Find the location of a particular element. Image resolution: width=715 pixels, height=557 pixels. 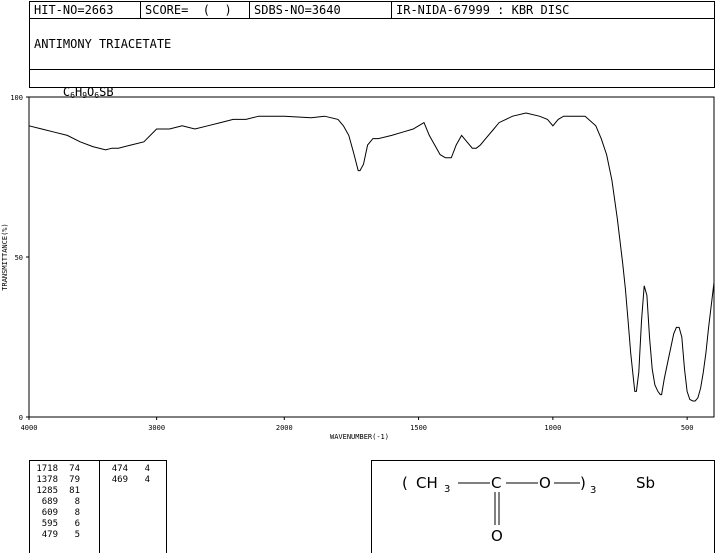

structure-close-subscript: 3 is located at coordinates (593, 490).